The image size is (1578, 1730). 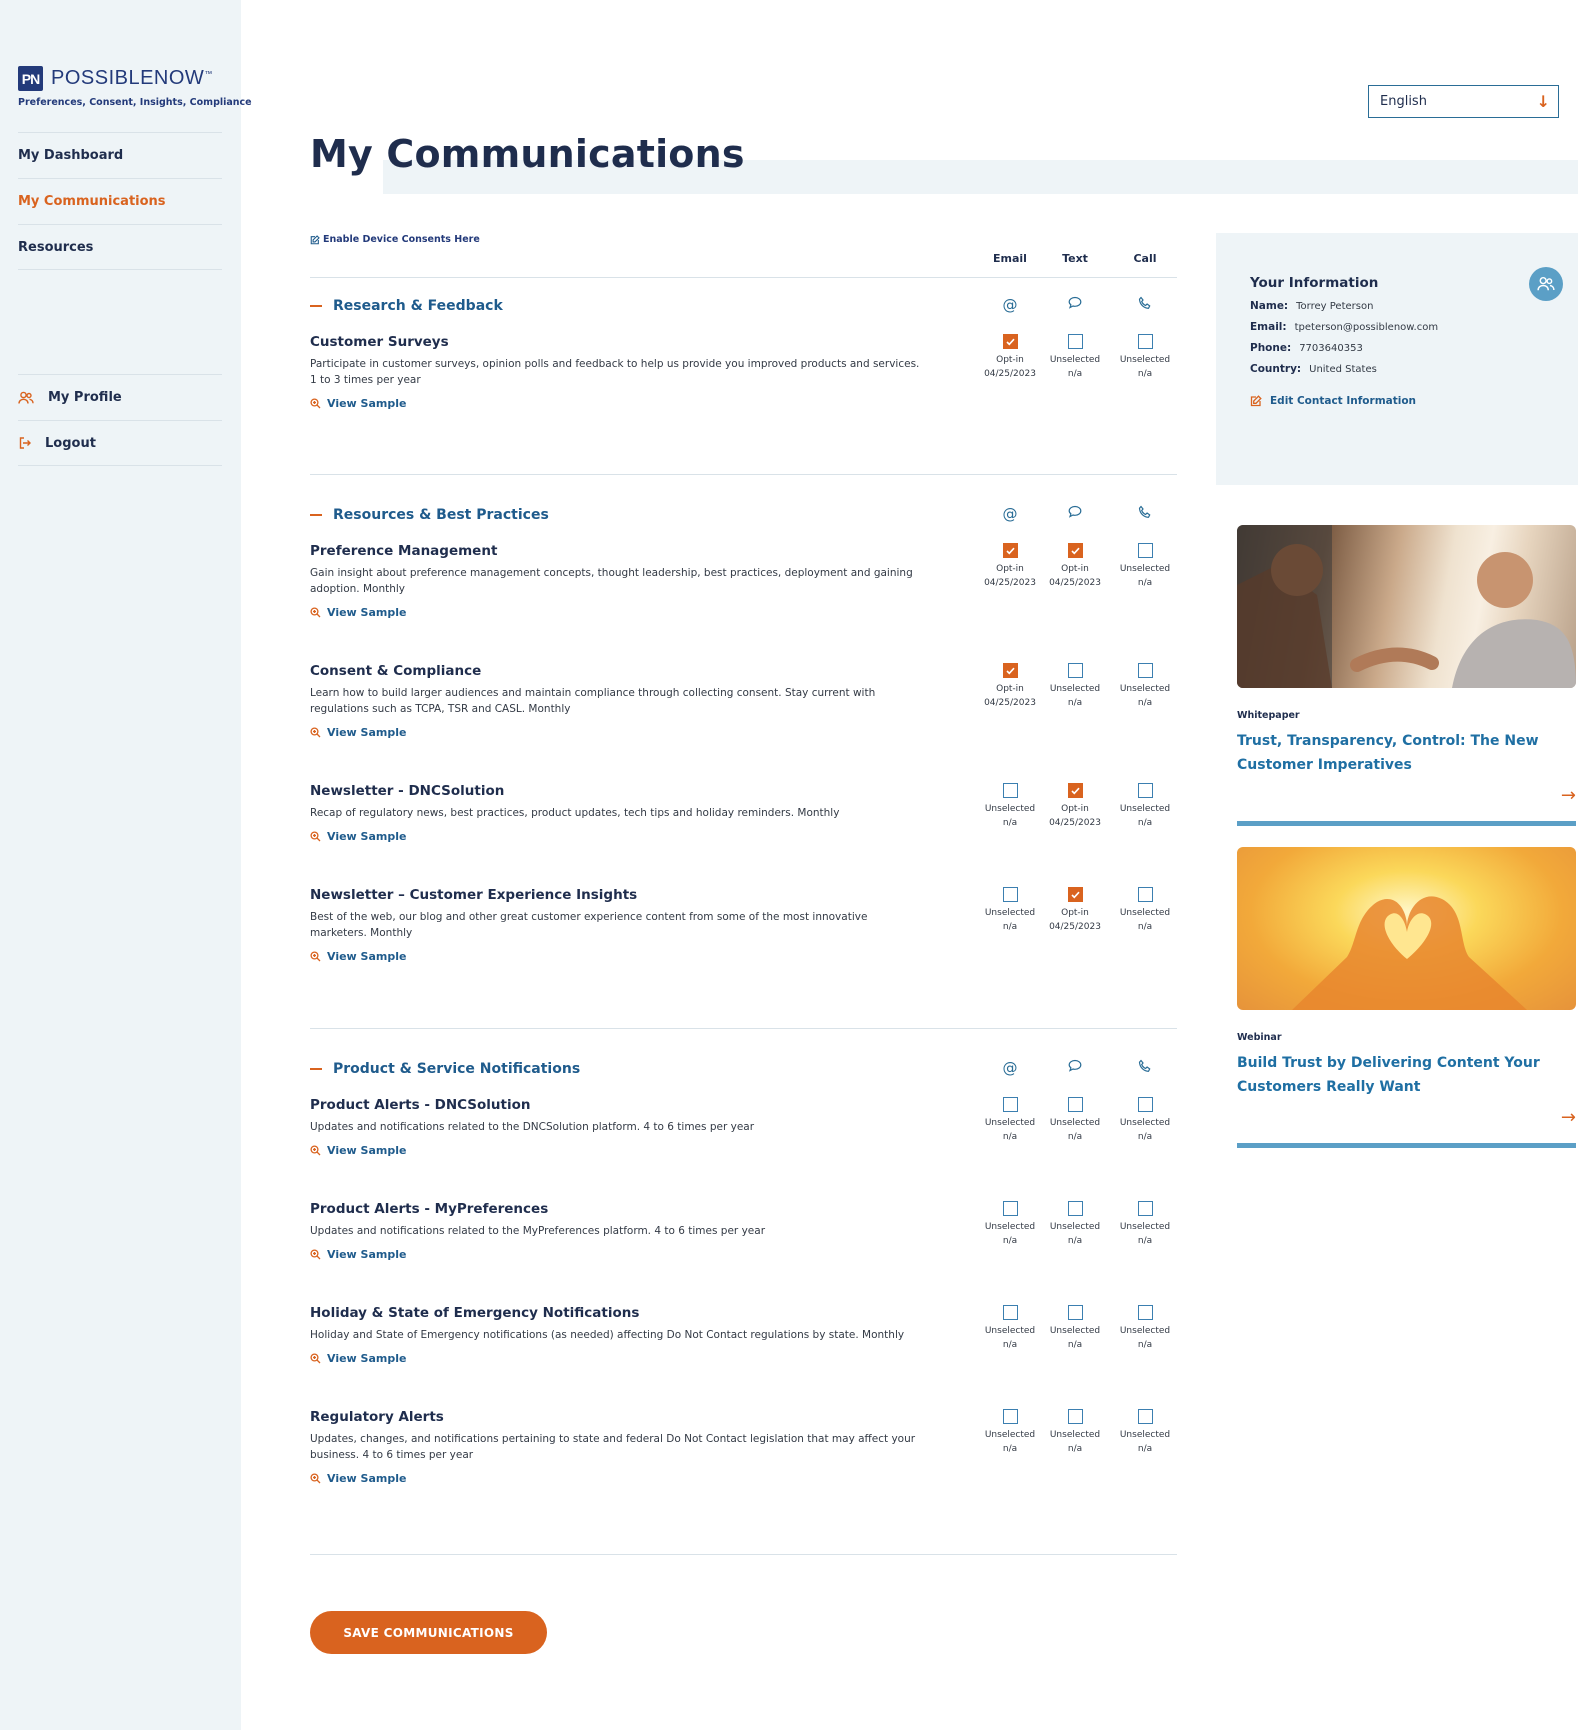 I want to click on card-type: Whitepaper, so click(x=1268, y=715).